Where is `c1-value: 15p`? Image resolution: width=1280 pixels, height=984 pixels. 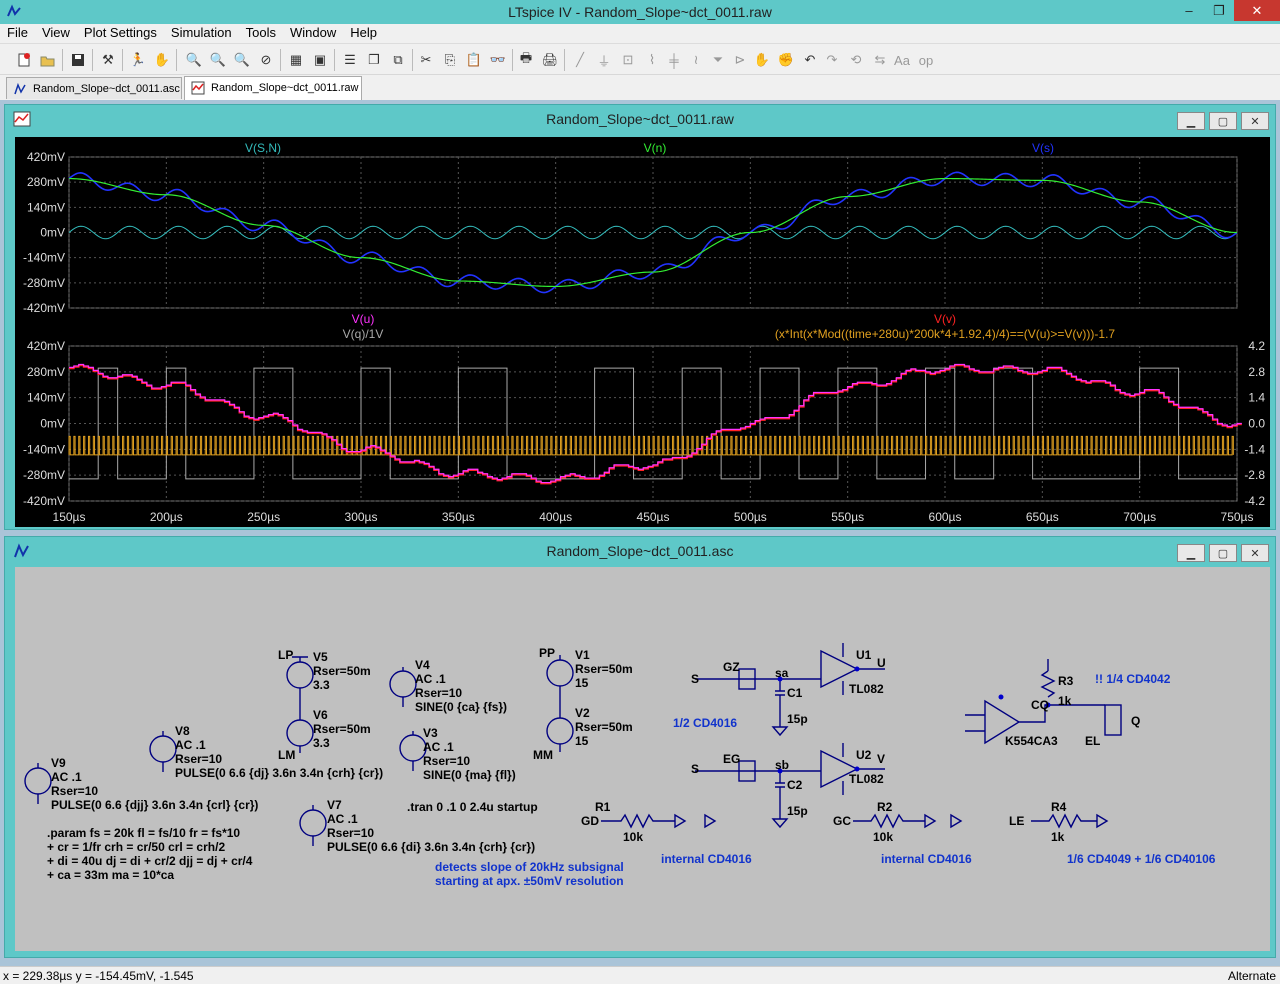
c1-value: 15p is located at coordinates (797, 719).